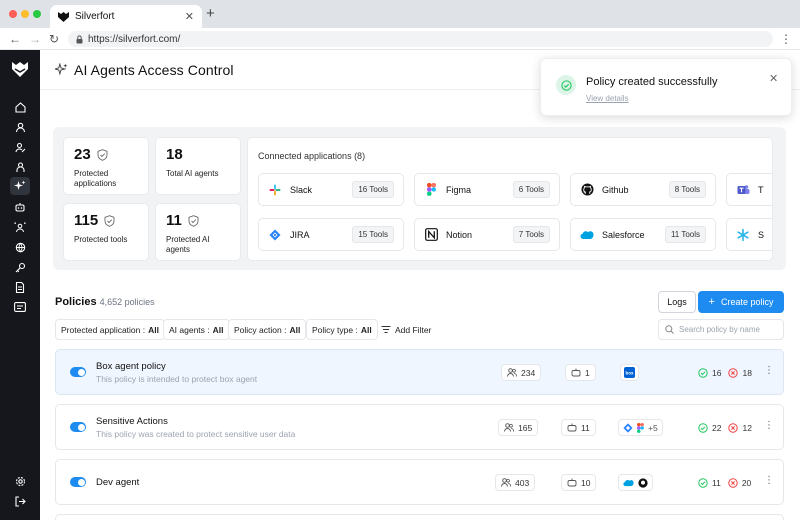  I want to click on connected-applications-heading: Connected applications (8), so click(312, 156).